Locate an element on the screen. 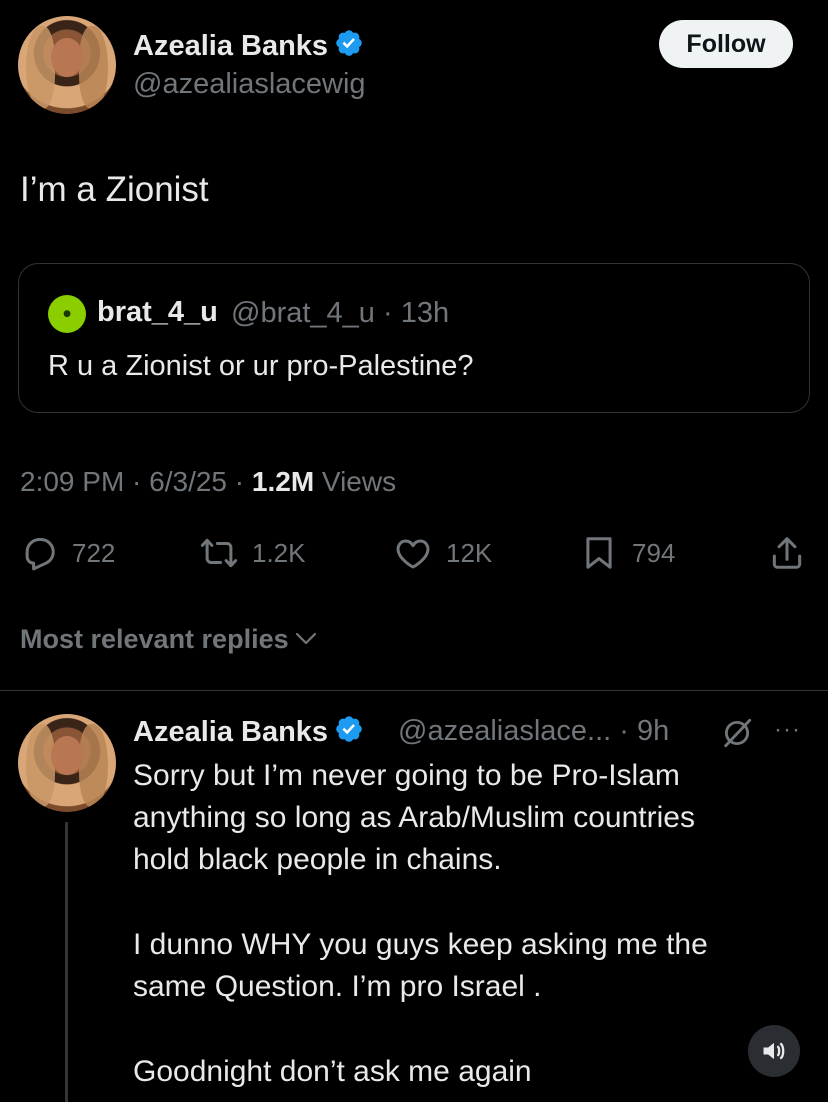 This screenshot has height=1102, width=828. grok-icon is located at coordinates (737, 733).